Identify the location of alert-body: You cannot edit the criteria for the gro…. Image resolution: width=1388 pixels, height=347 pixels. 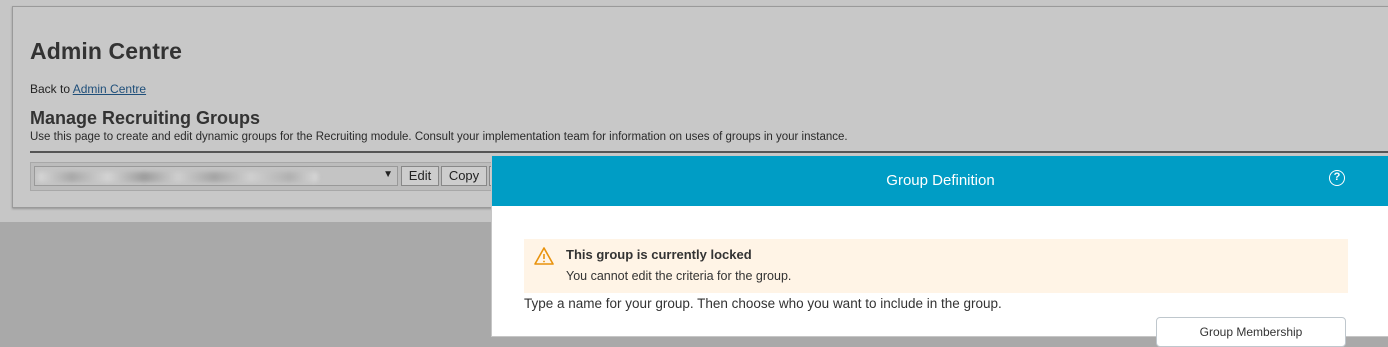
(679, 276).